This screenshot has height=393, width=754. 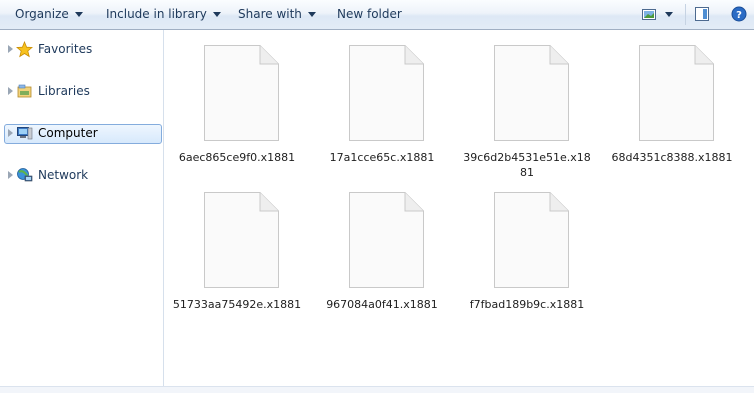 I want to click on sidebar-item-libraries: Libraries, so click(x=83, y=92).